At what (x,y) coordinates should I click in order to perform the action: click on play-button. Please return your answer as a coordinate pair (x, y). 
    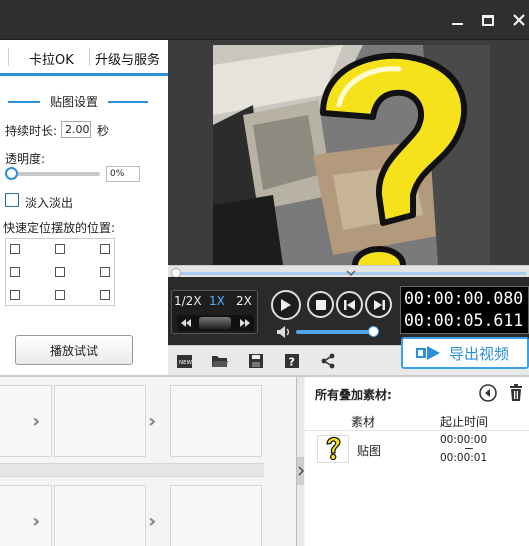
    Looking at the image, I should click on (286, 305).